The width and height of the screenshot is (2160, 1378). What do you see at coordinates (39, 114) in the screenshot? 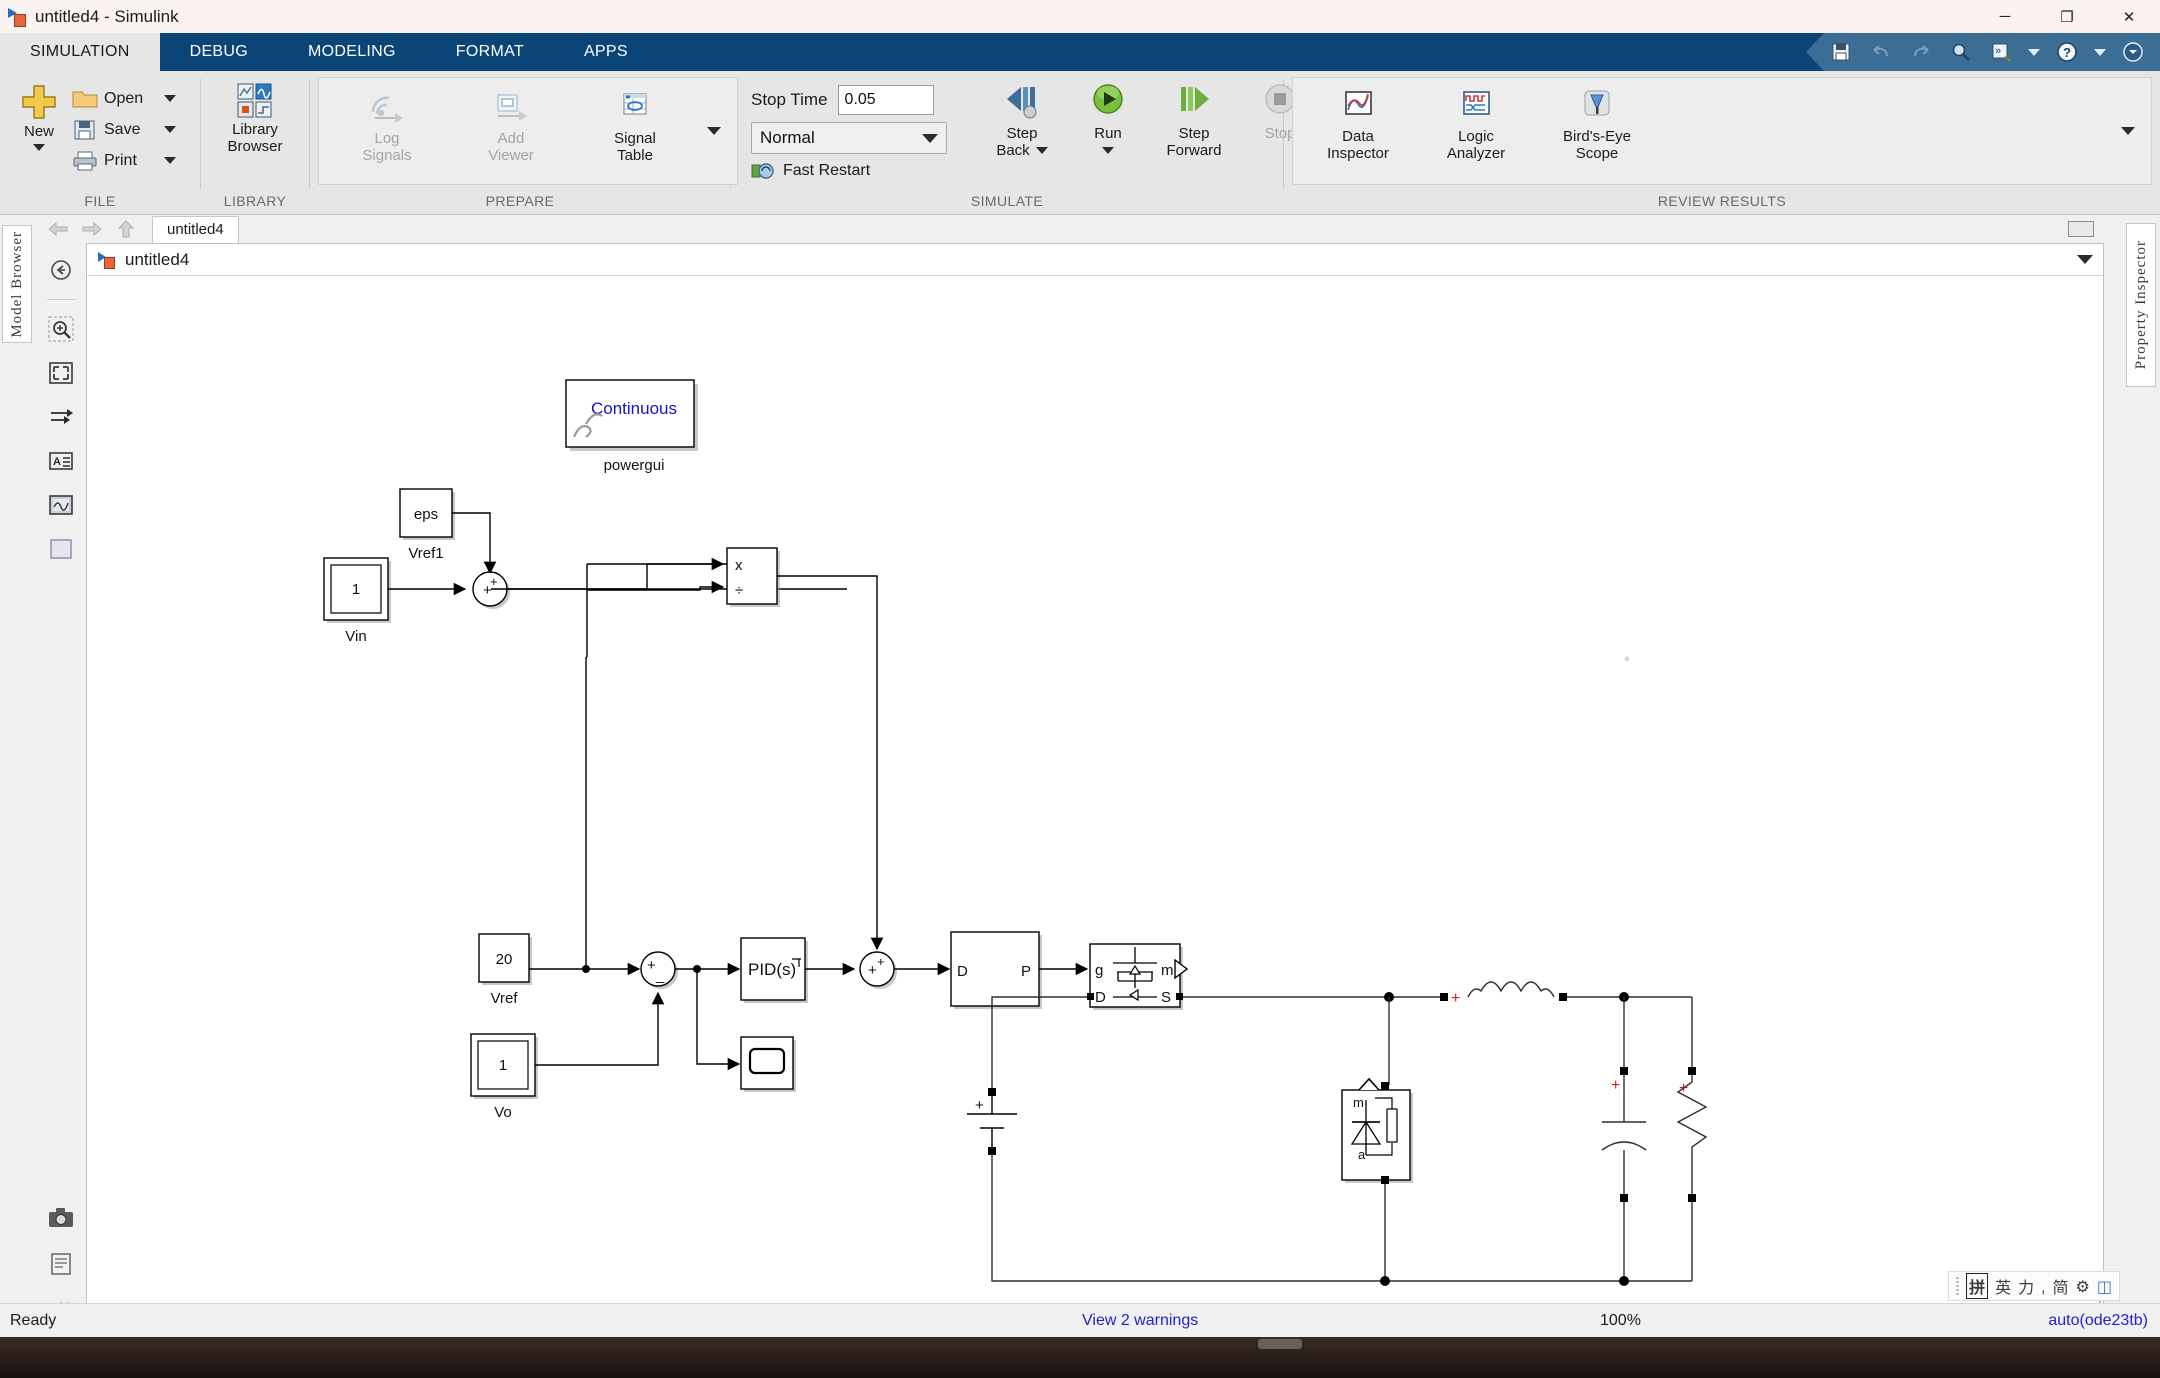
I see `new-button: New` at bounding box center [39, 114].